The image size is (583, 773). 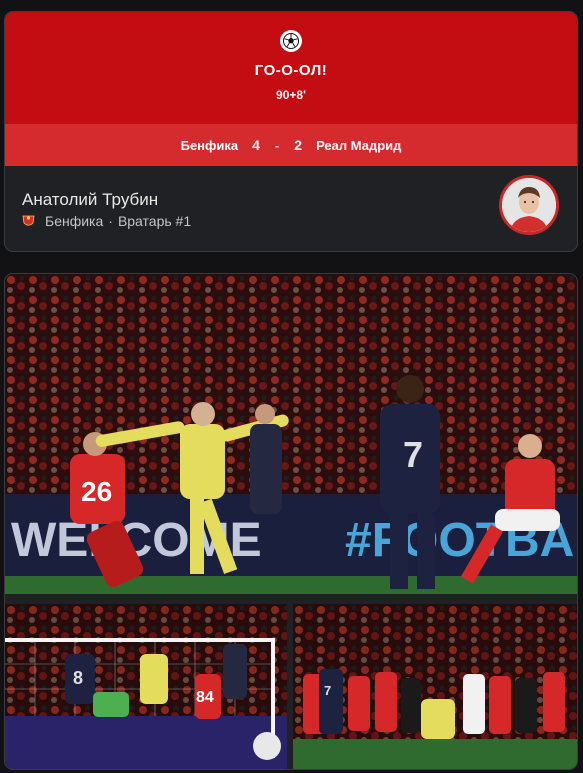 I want to click on soccer-ball-icon, so click(x=291, y=41).